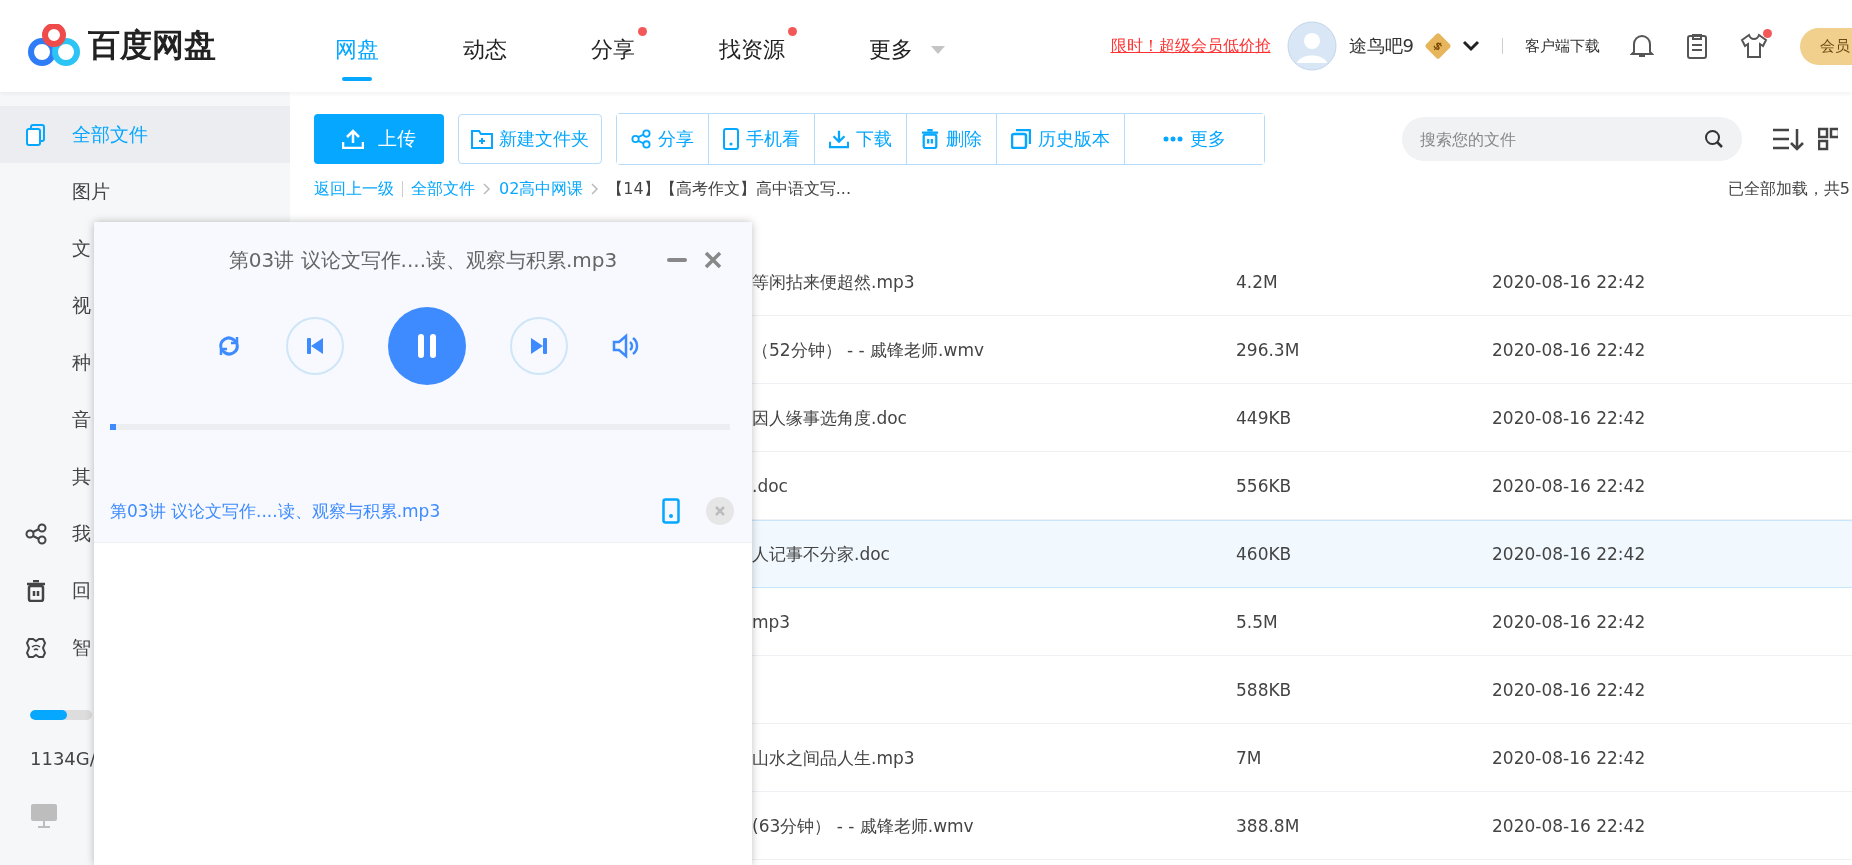  Describe the element at coordinates (1249, 758) in the screenshot. I see `file-size: 7M` at that location.